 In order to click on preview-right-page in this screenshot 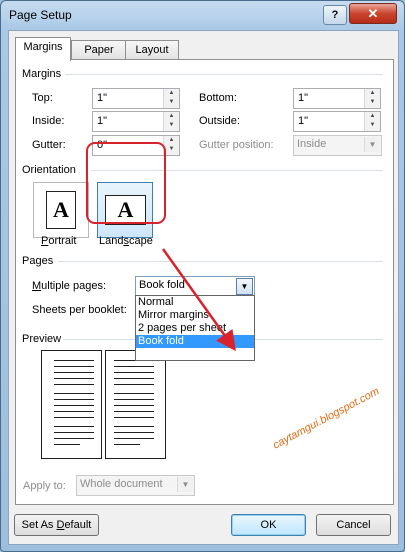, I will do `click(135, 404)`.